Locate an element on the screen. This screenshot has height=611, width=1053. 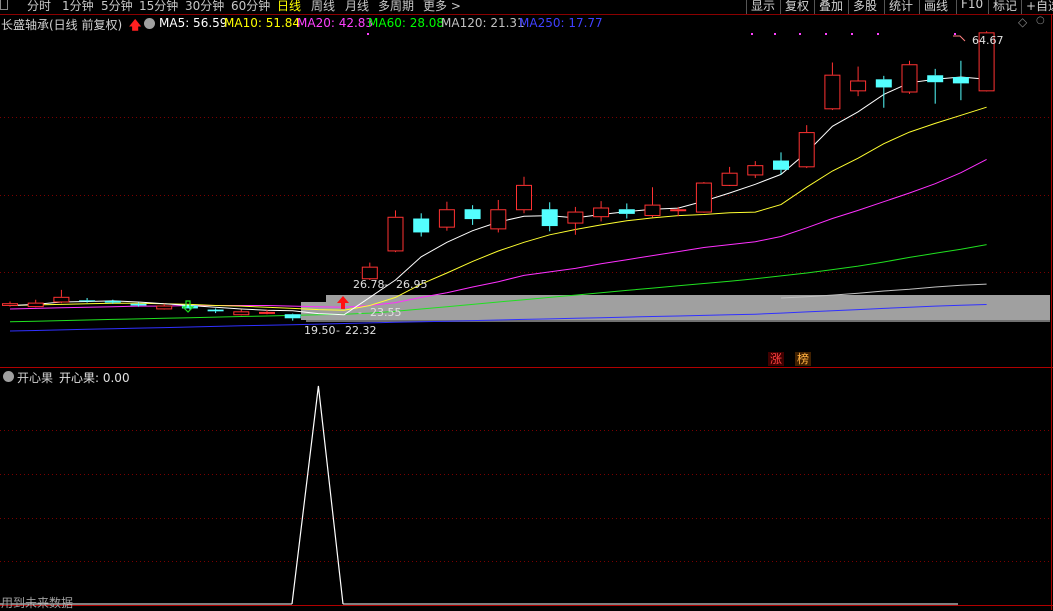
price-label-e: 22.32 is located at coordinates (361, 330).